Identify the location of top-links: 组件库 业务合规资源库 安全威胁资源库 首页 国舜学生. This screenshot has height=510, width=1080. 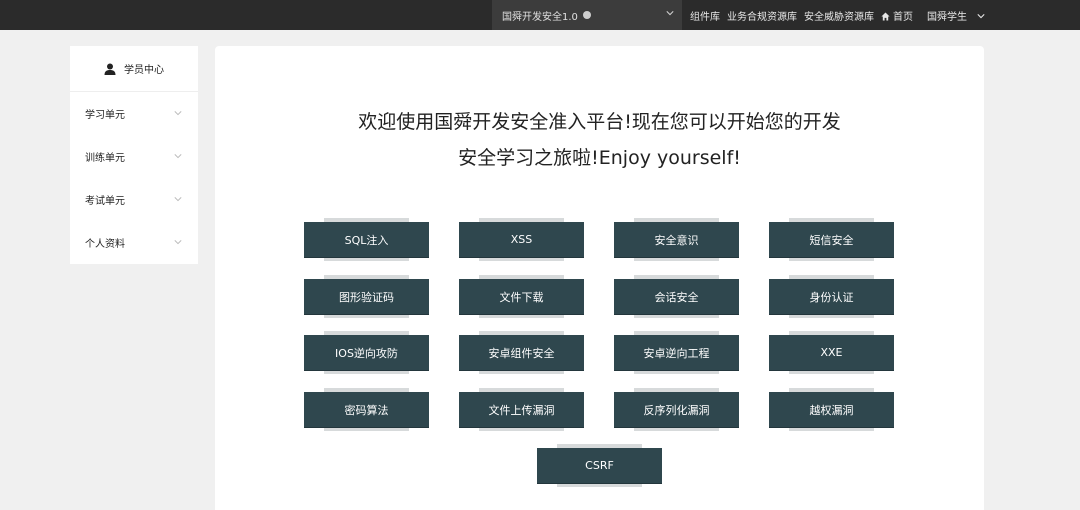
(841, 15).